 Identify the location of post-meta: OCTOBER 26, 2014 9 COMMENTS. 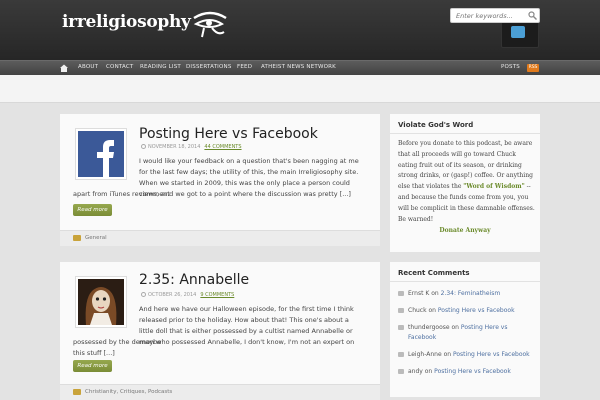
(187, 295).